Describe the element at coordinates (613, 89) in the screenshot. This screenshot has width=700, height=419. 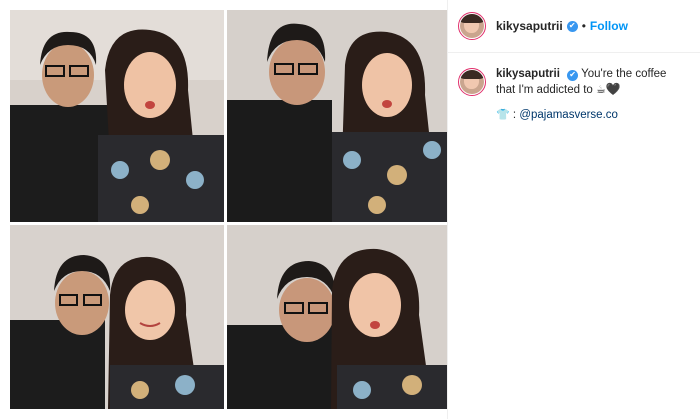
I see `black-heart-icon: 🖤` at that location.